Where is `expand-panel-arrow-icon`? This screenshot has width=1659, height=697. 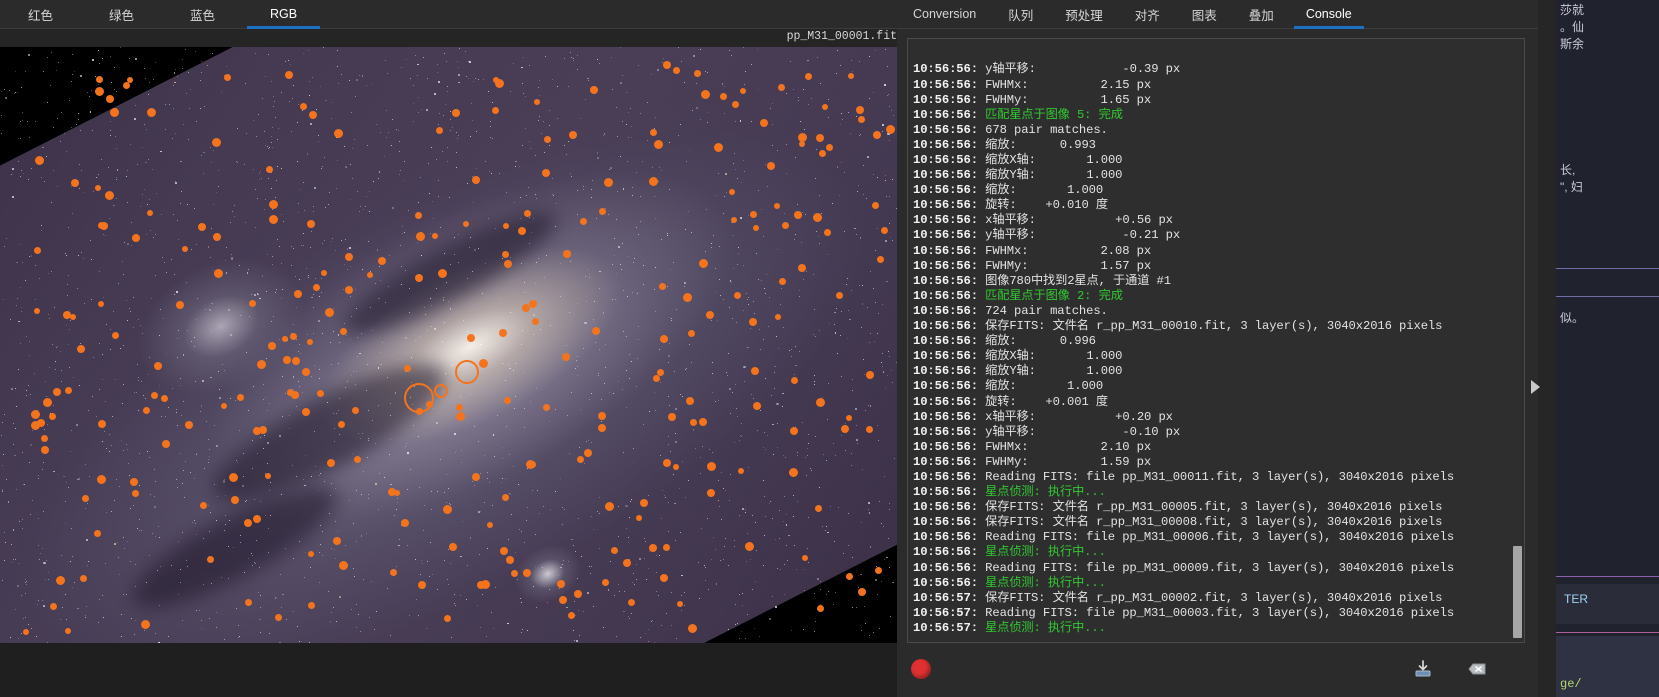
expand-panel-arrow-icon is located at coordinates (1535, 387).